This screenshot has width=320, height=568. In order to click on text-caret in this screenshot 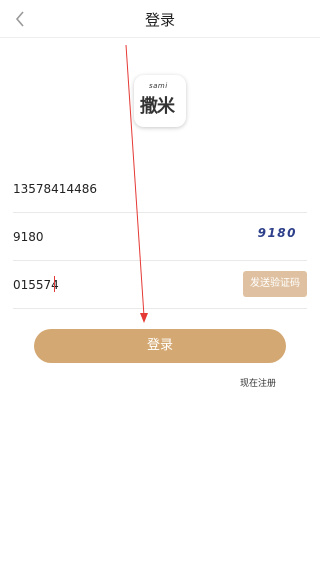, I will do `click(54, 284)`.